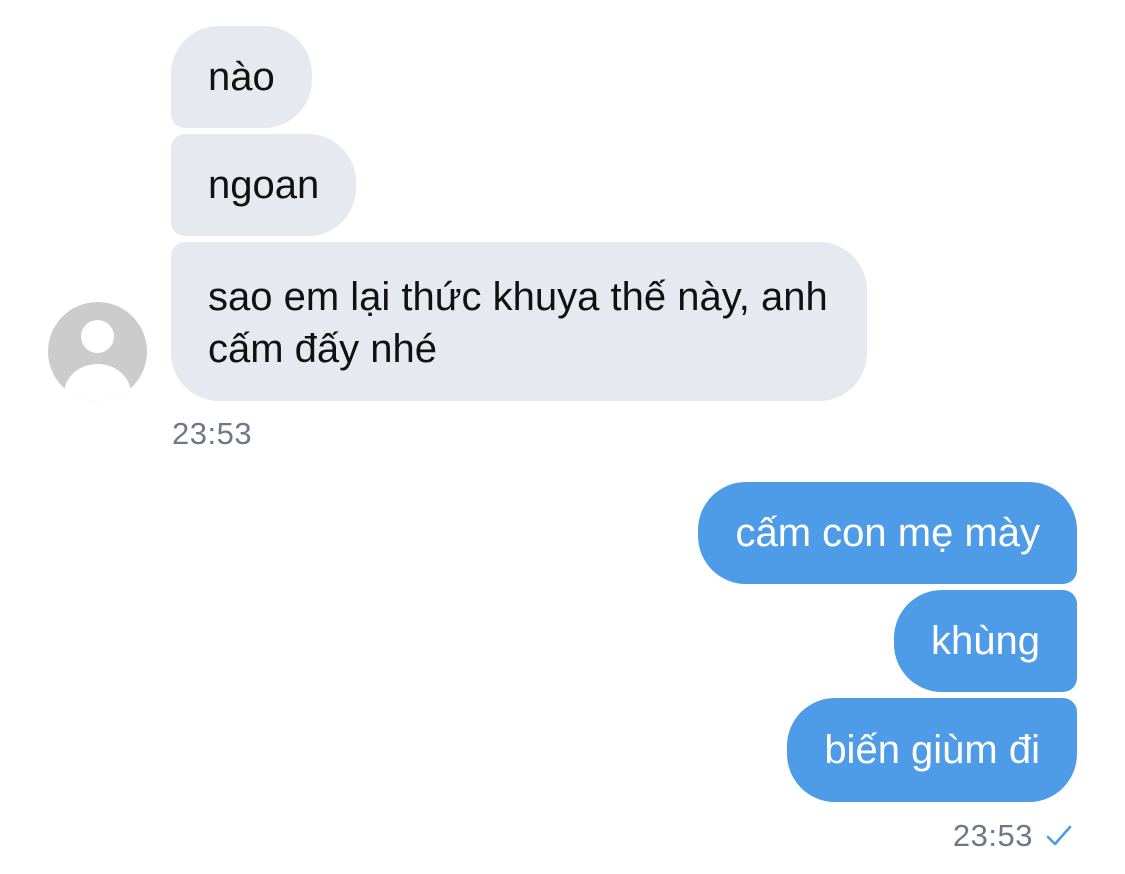  What do you see at coordinates (1059, 835) in the screenshot?
I see `read-check-icon` at bounding box center [1059, 835].